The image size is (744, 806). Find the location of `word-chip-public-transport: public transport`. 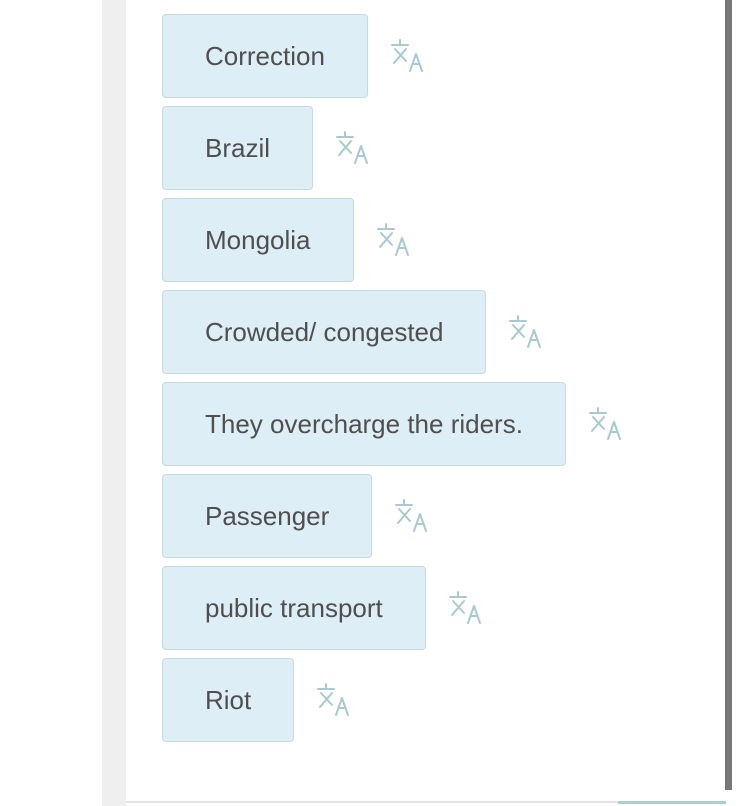

word-chip-public-transport: public transport is located at coordinates (294, 608).